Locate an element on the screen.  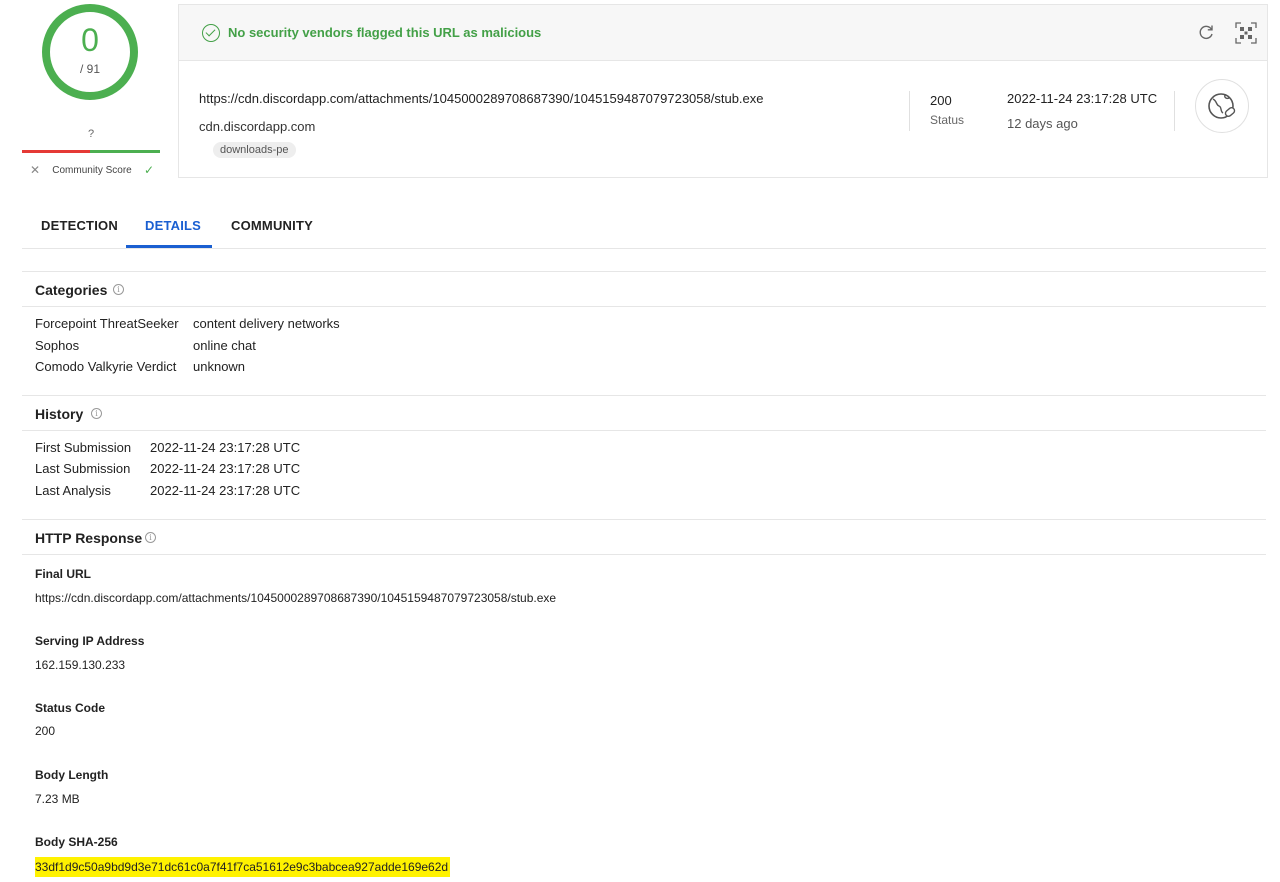
detection-score-widget: 0 / 91 ? ✕ Community Score ✓ is located at coordinates (92, 91).